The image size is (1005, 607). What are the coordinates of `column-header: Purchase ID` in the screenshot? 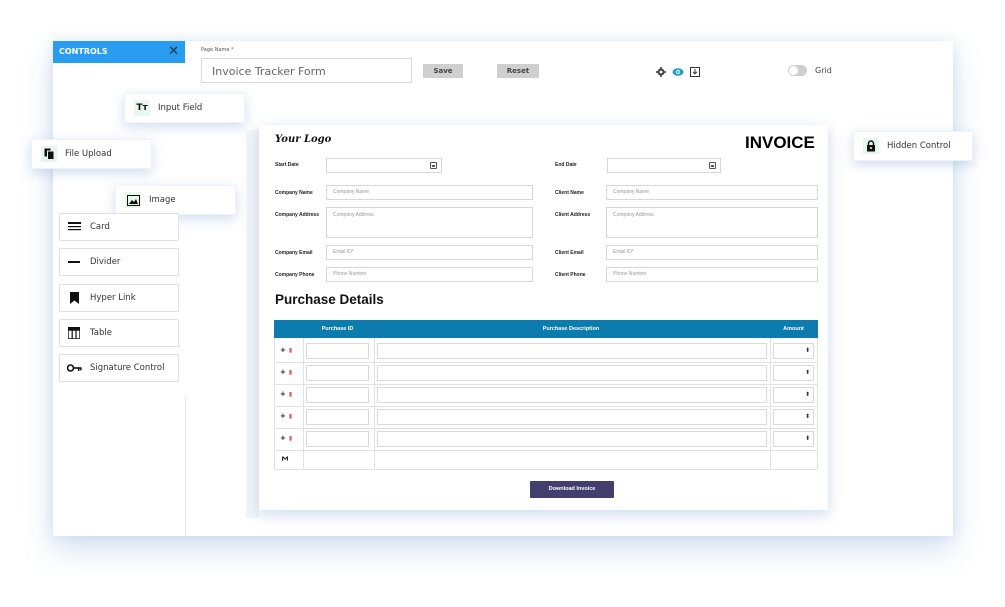 It's located at (337, 329).